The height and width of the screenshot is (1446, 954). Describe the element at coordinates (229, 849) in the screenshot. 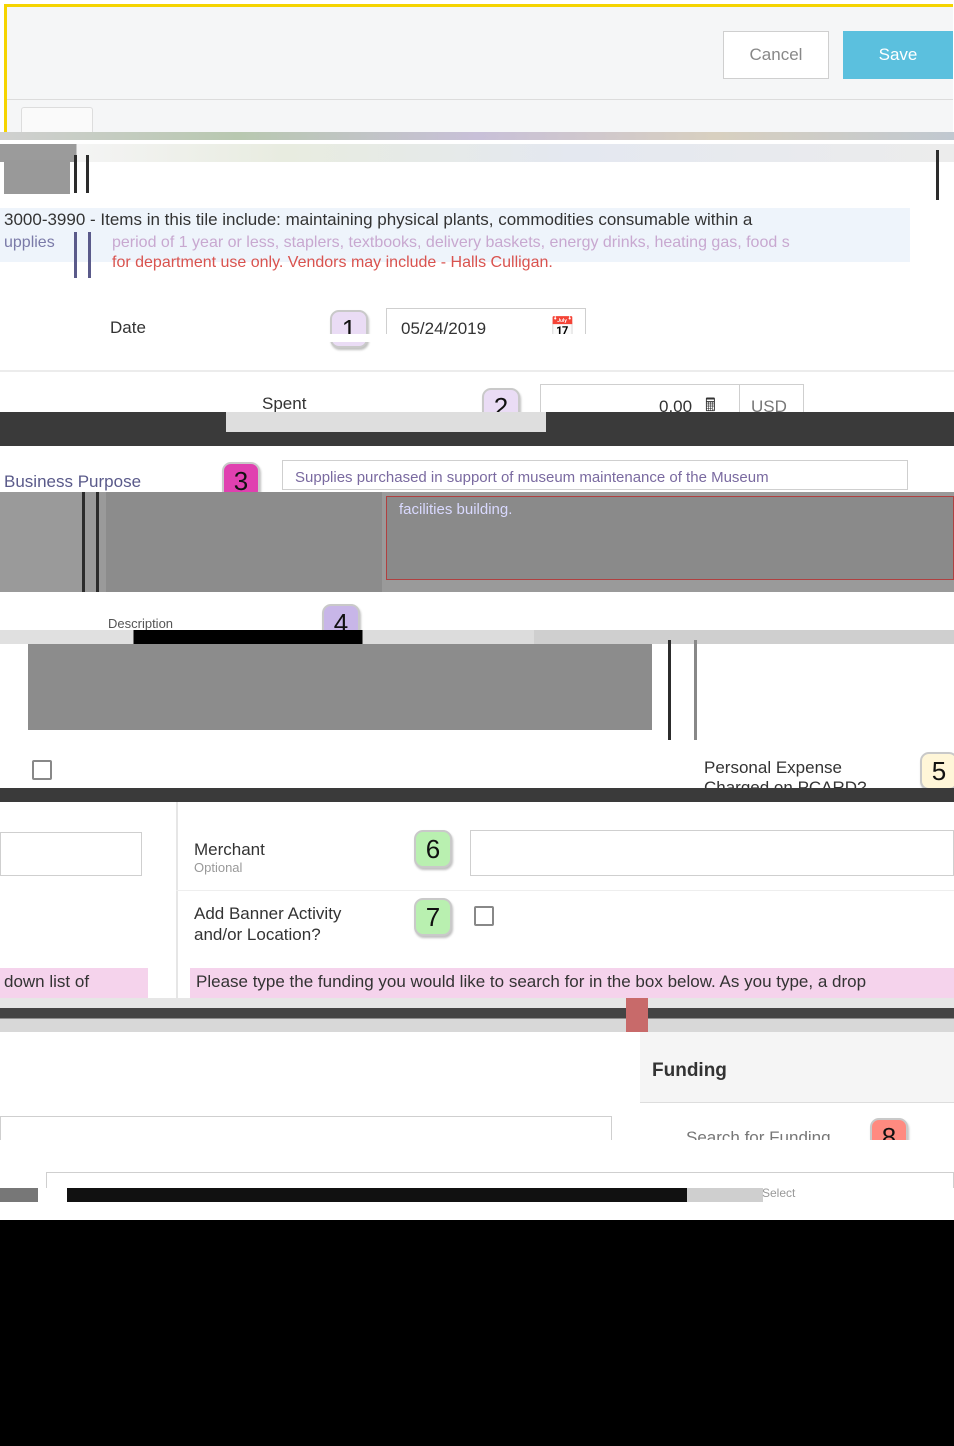

I see `merchant-label: Merchant` at that location.